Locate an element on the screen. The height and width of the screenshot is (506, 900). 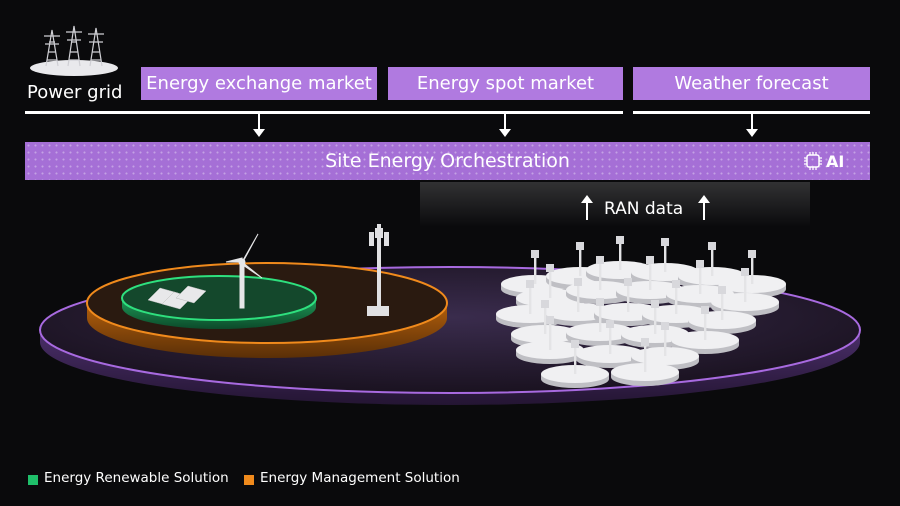
ai-chip-icon is located at coordinates (813, 161).